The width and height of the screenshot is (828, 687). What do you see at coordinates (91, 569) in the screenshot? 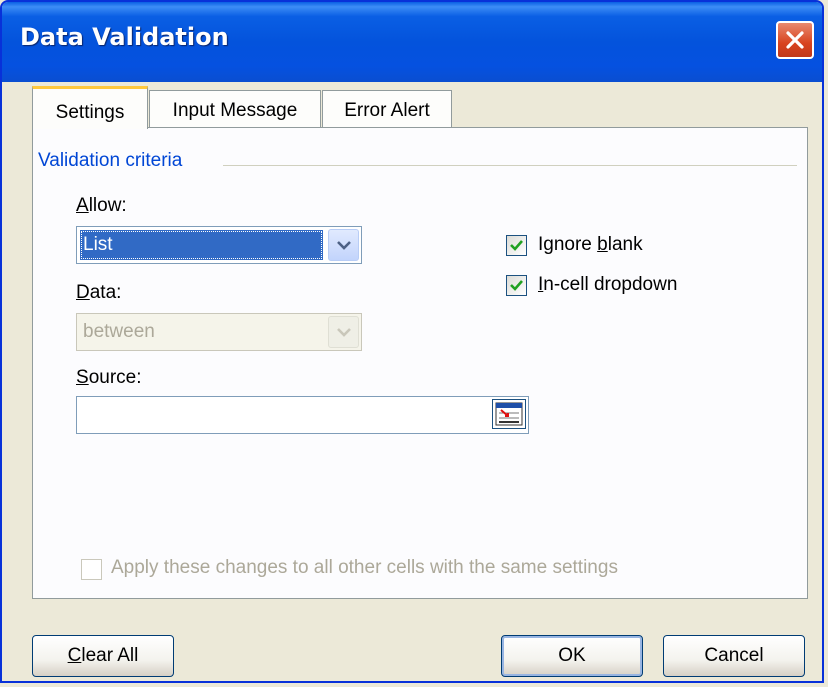
I see `apply-all-checkbox` at bounding box center [91, 569].